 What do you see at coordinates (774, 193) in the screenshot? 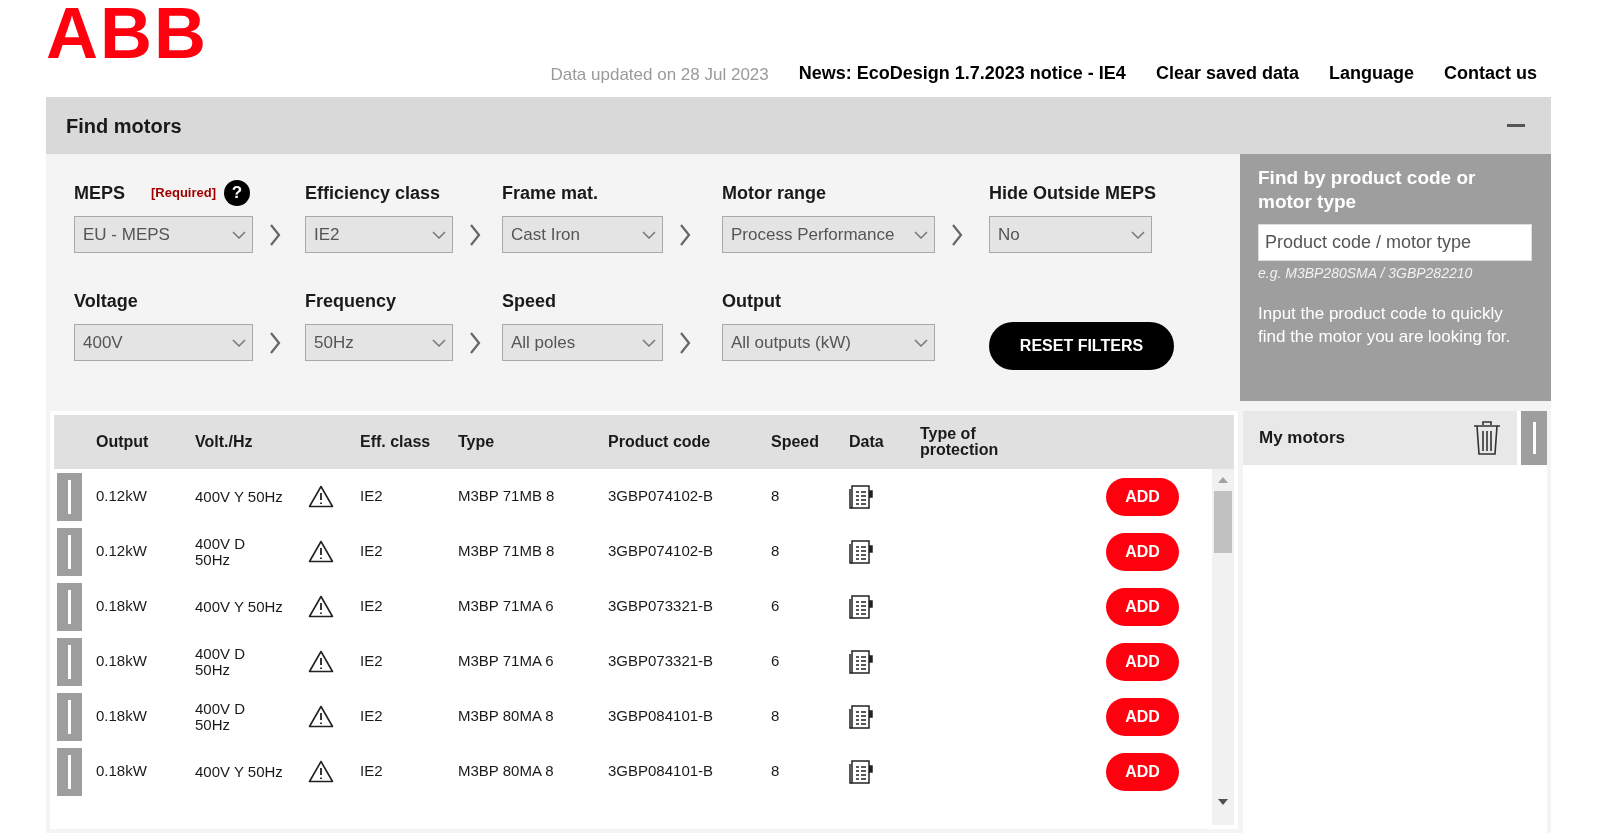
I see `filter-label: Motor range` at bounding box center [774, 193].